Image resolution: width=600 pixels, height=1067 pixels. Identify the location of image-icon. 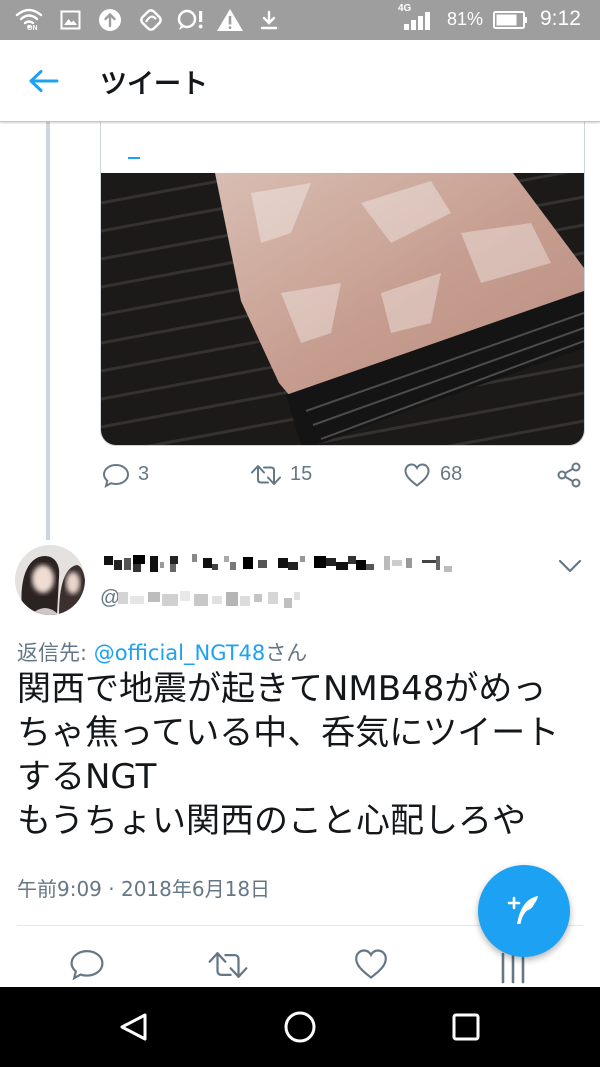
(70, 20).